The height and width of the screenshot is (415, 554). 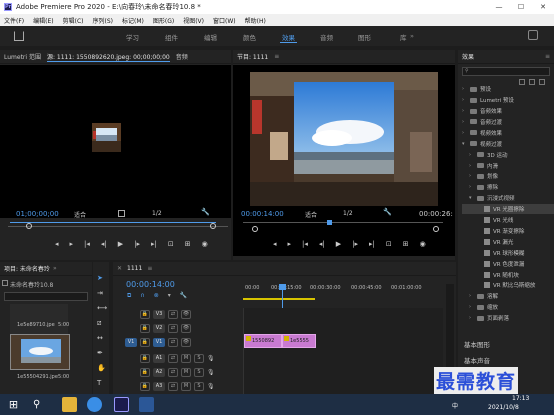 I want to click on tab-sequence: 1111, so click(x=134, y=268).